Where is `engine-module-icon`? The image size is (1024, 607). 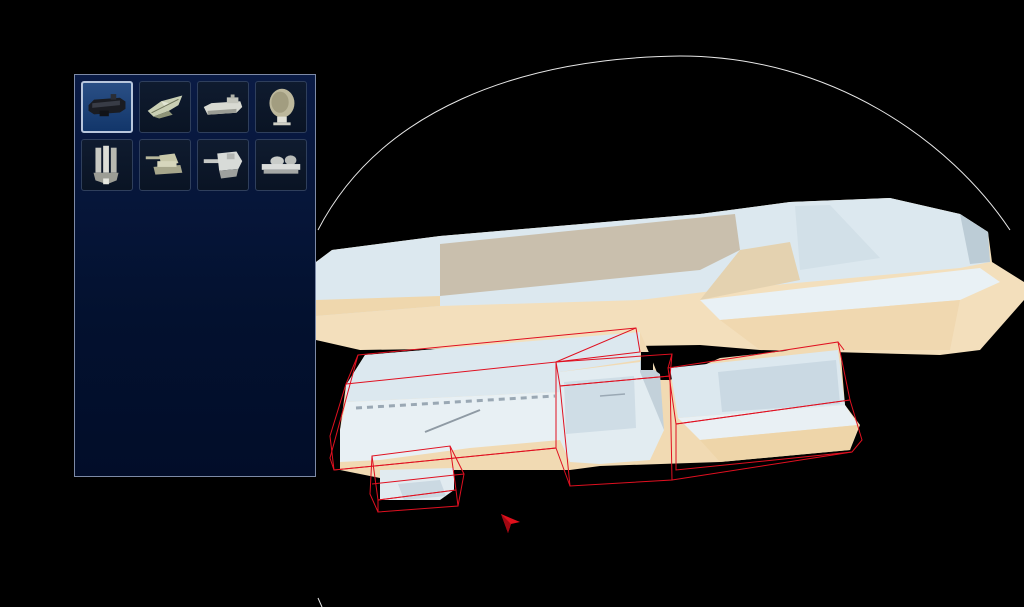 engine-module-icon is located at coordinates (223, 104).